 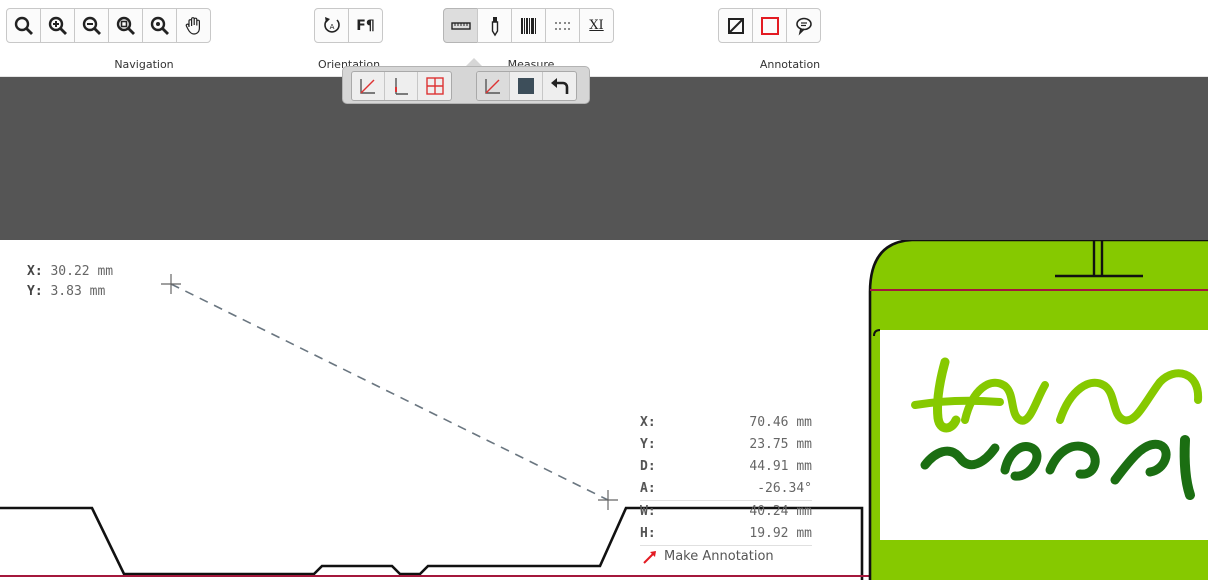 I want to click on pan-hand-icon, so click(x=192, y=25).